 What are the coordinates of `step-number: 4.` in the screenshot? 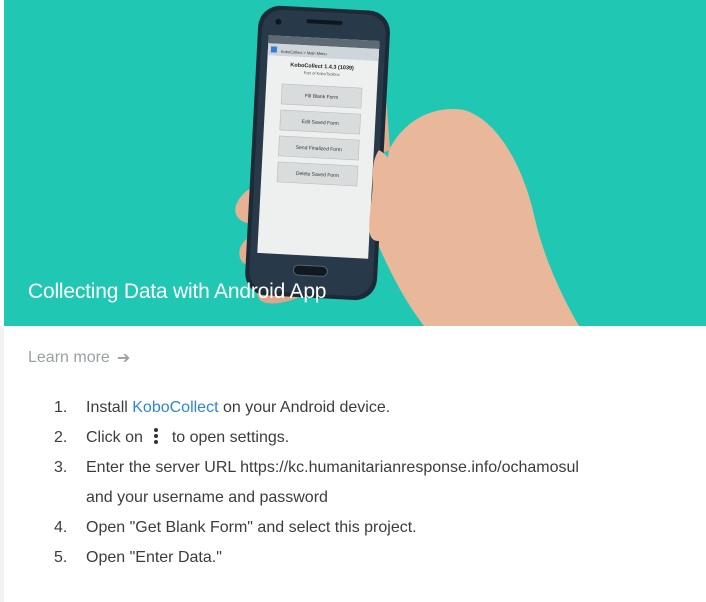 It's located at (61, 527).